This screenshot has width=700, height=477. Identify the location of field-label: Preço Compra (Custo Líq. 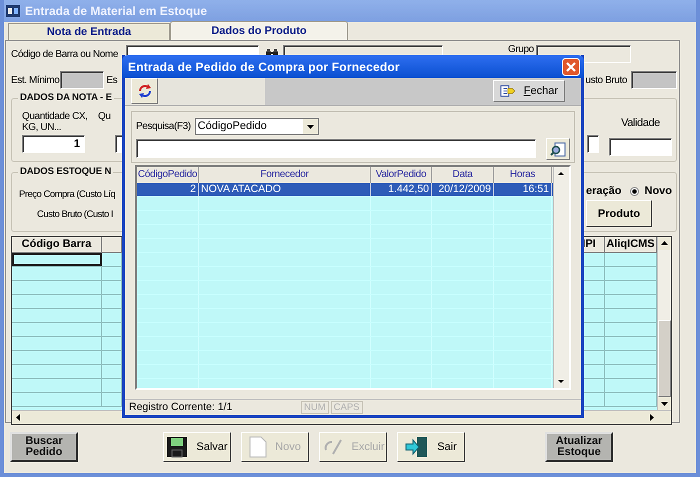
(67, 194).